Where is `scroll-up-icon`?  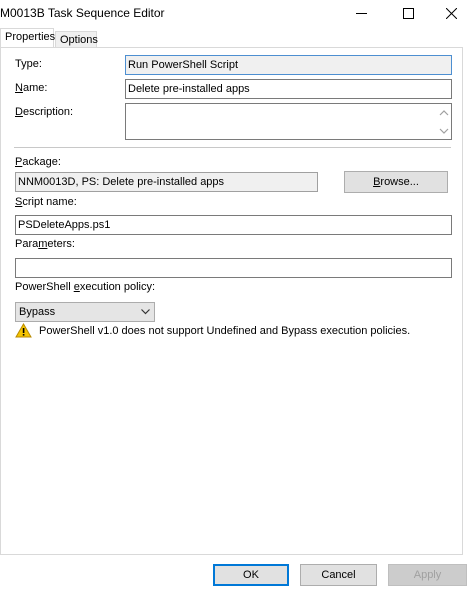
scroll-up-icon is located at coordinates (444, 113).